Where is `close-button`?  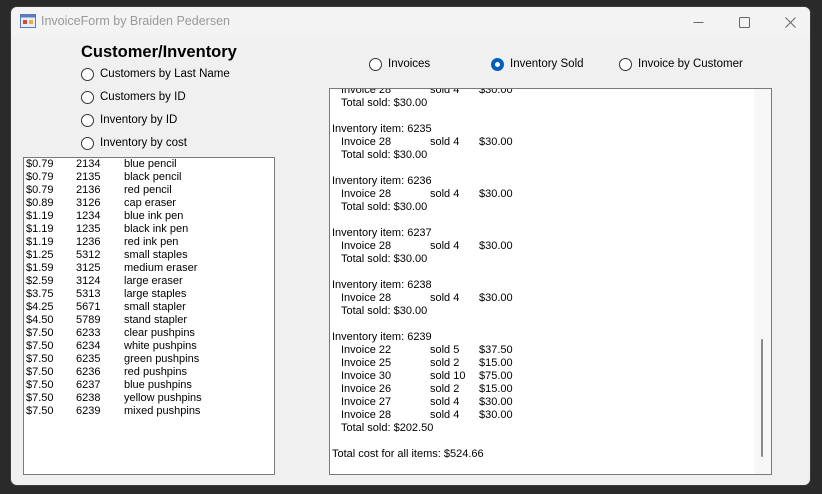 close-button is located at coordinates (788, 22).